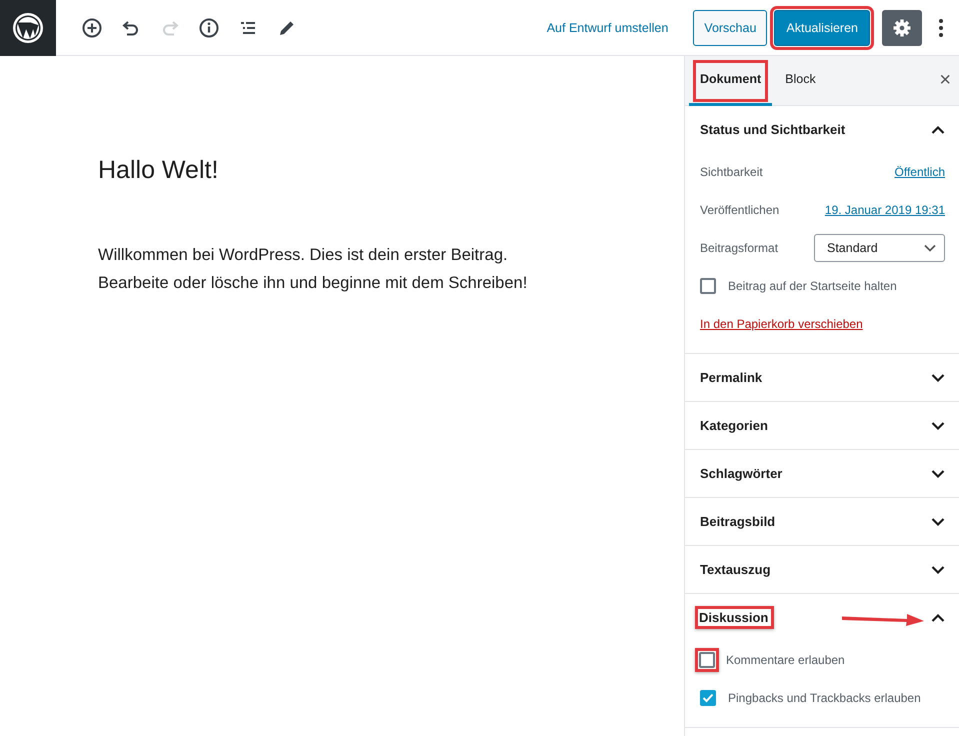 This screenshot has height=736, width=959. I want to click on move-to-trash-link: In den Papierkorb verschieben, so click(781, 324).